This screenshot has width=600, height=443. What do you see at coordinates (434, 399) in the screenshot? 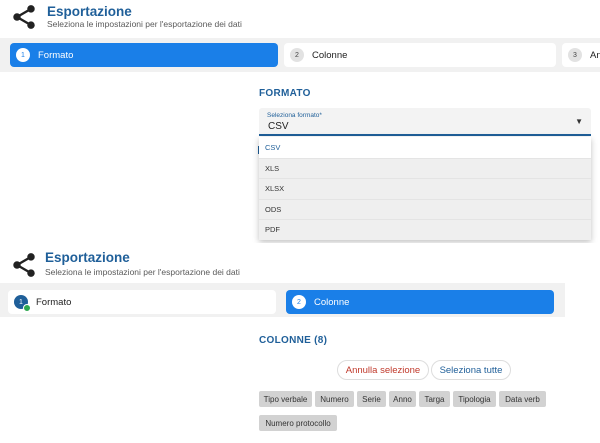
I see `column-chip: Targa` at bounding box center [434, 399].